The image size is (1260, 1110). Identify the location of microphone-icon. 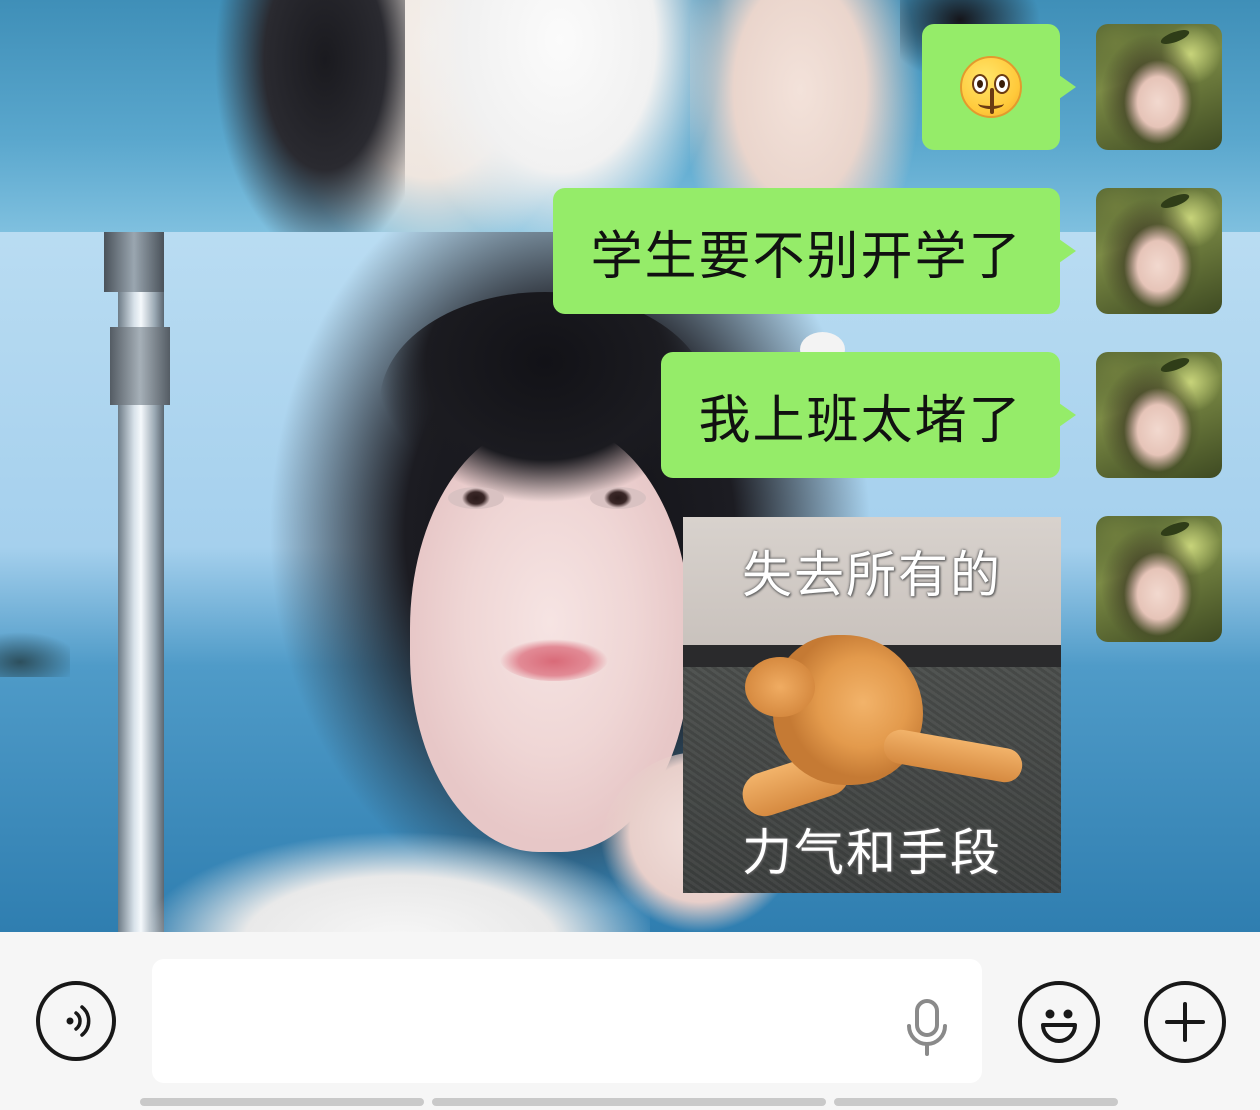
(927, 1028).